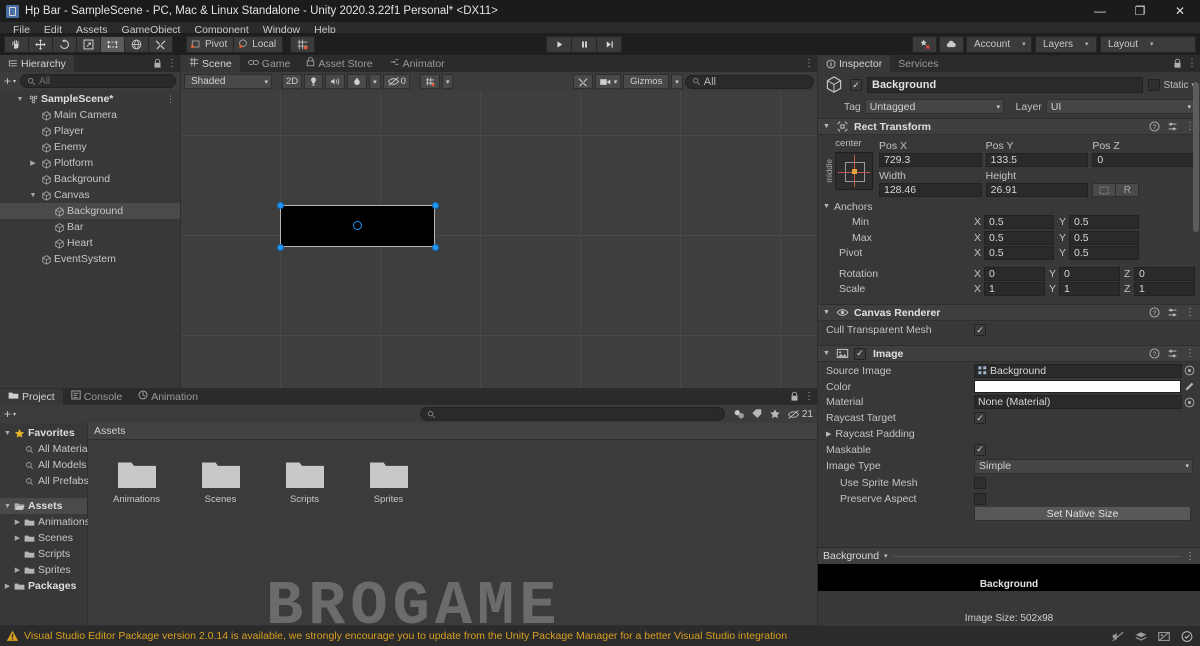 Image resolution: width=1200 pixels, height=646 pixels. What do you see at coordinates (1164, 273) in the screenshot?
I see `rotation-z-input: 0` at bounding box center [1164, 273].